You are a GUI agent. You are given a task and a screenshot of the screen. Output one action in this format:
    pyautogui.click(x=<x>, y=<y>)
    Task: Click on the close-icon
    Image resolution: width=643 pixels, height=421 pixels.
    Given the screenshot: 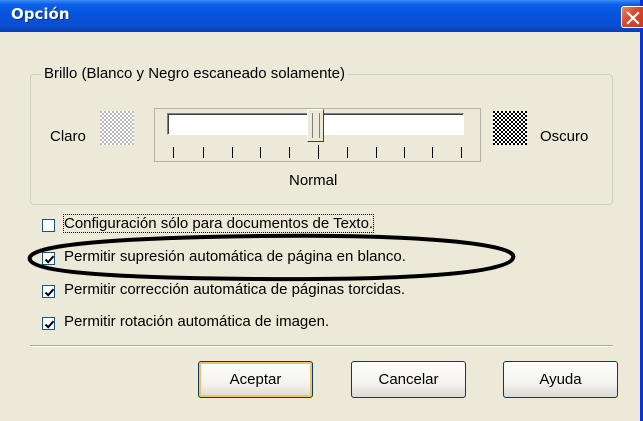 What is the action you would take?
    pyautogui.click(x=633, y=18)
    